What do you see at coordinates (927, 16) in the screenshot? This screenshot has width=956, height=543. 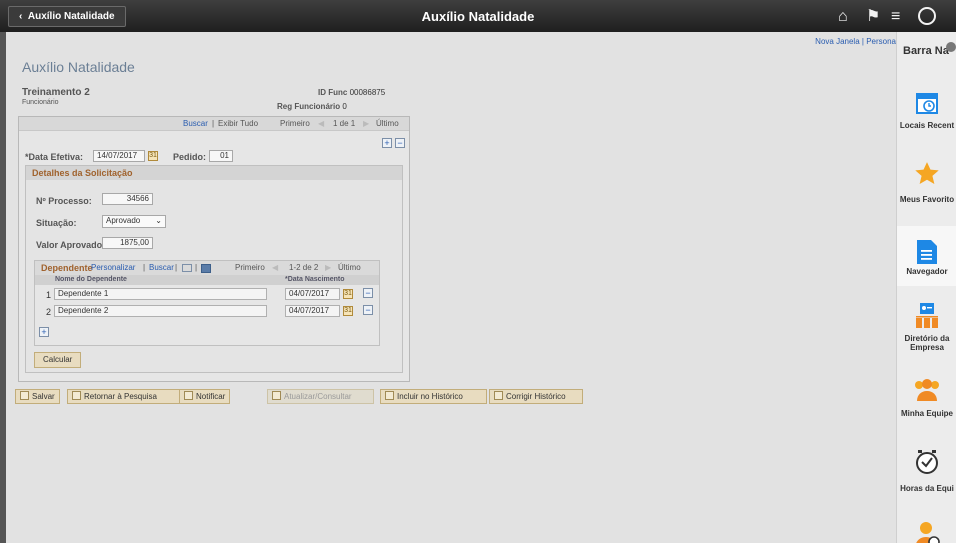 I see `navbar-icon` at bounding box center [927, 16].